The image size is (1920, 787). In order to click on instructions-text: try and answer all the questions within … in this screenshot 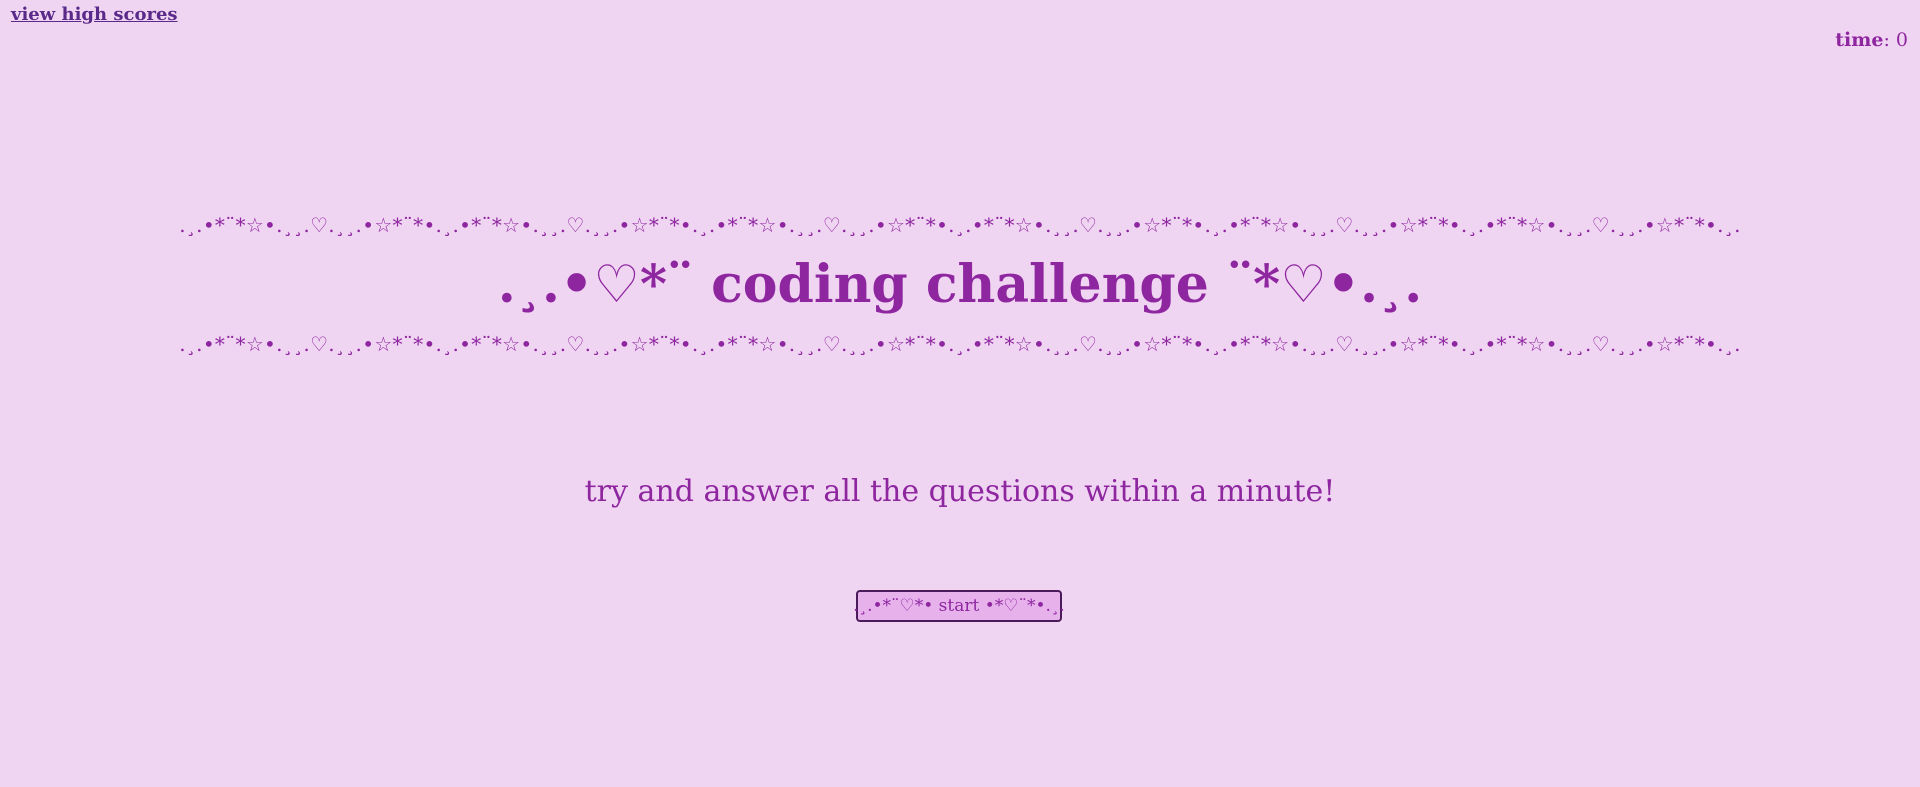, I will do `click(960, 491)`.